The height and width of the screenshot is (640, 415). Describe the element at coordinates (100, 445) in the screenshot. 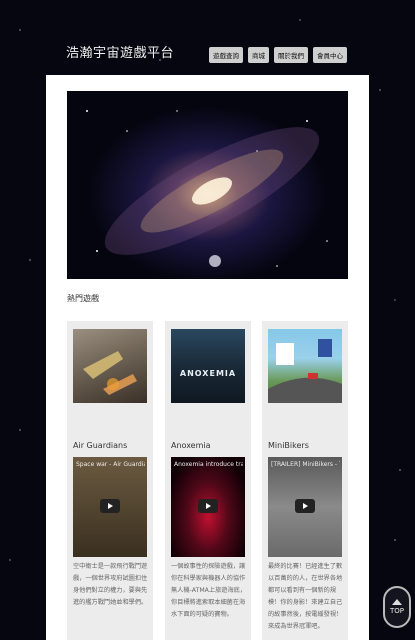

I see `game-name: Air Guardians` at that location.